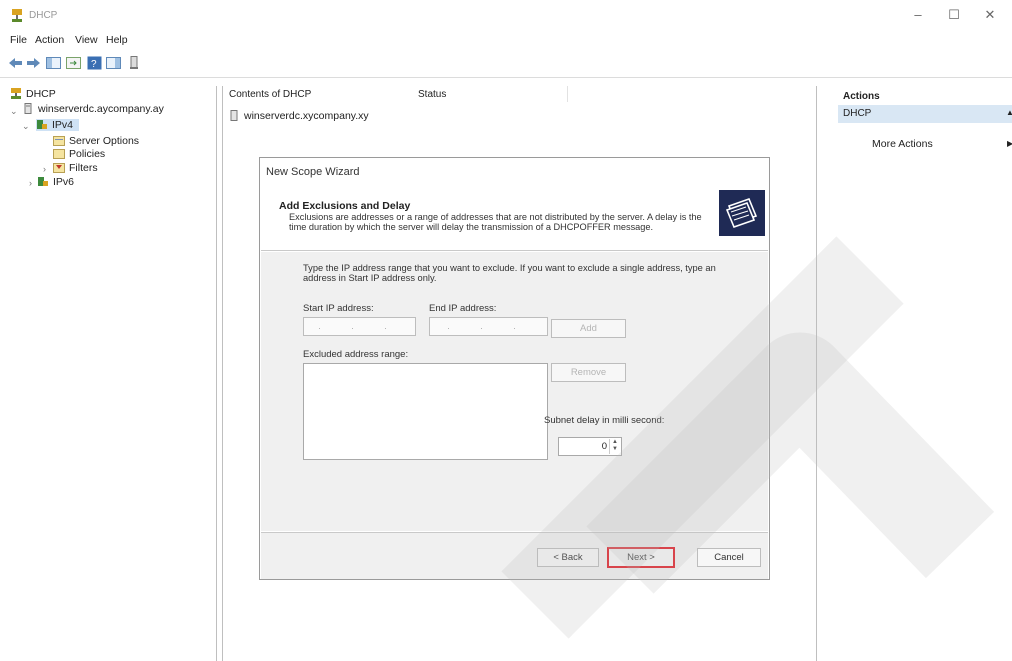 This screenshot has width=1012, height=661. Describe the element at coordinates (42, 124) in the screenshot. I see `ipv4-icon` at that location.